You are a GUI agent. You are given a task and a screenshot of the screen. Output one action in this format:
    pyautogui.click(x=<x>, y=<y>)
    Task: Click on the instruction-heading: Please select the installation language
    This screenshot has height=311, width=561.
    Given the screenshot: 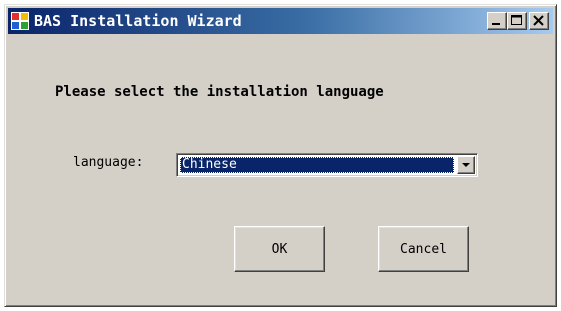 What is the action you would take?
    pyautogui.click(x=219, y=92)
    